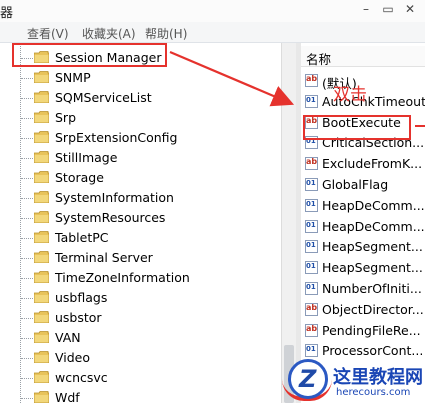  What do you see at coordinates (308, 379) in the screenshot?
I see `logo-icon: Z` at bounding box center [308, 379].